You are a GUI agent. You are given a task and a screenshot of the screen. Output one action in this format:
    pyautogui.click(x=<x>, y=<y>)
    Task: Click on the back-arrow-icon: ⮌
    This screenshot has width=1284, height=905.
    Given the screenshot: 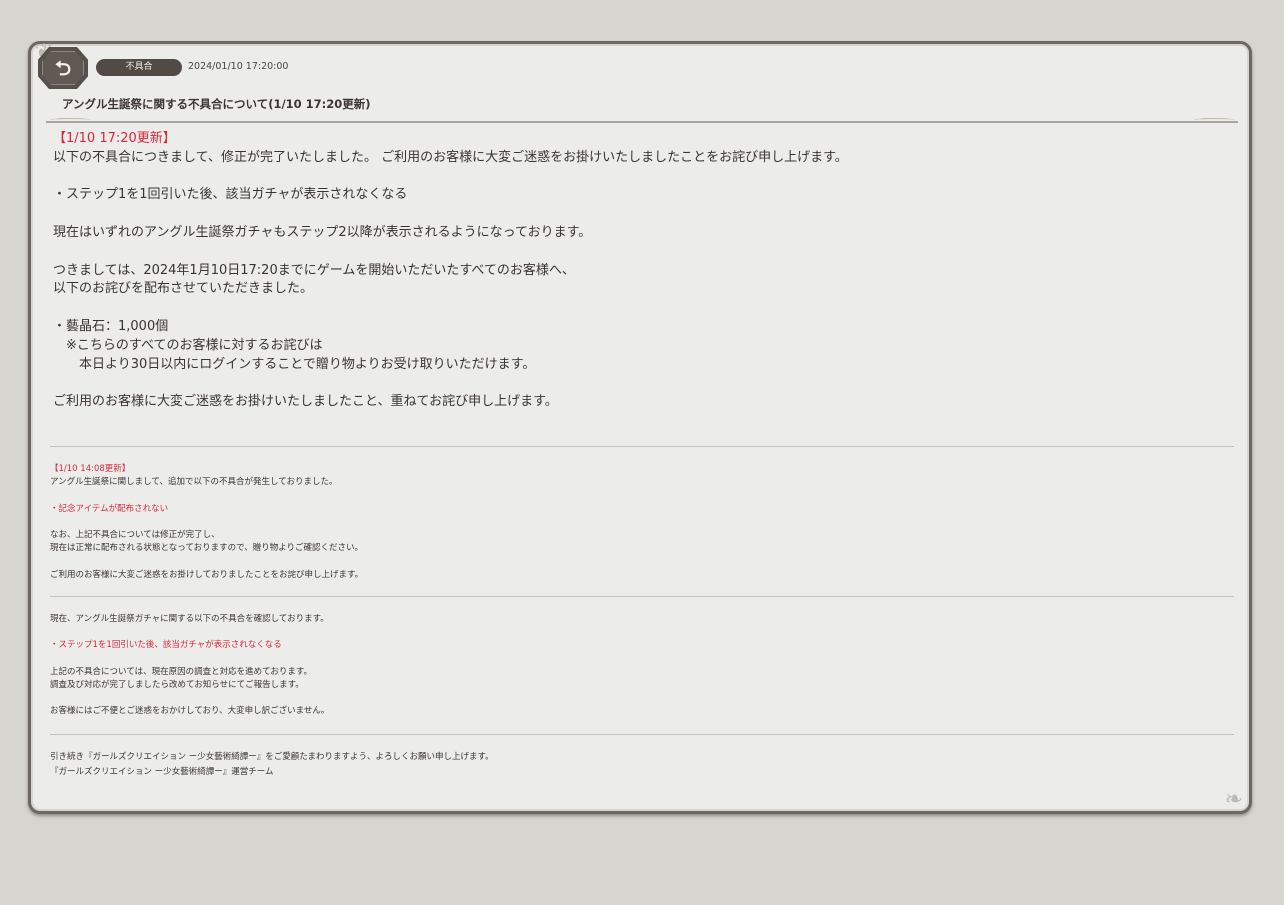 What is the action you would take?
    pyautogui.click(x=63, y=68)
    